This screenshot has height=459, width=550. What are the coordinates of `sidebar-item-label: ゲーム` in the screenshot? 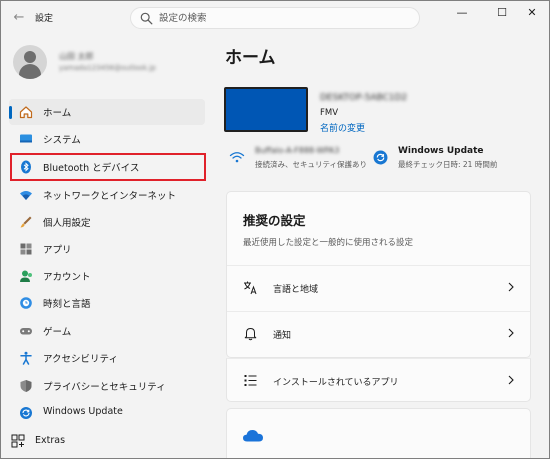 It's located at (57, 332).